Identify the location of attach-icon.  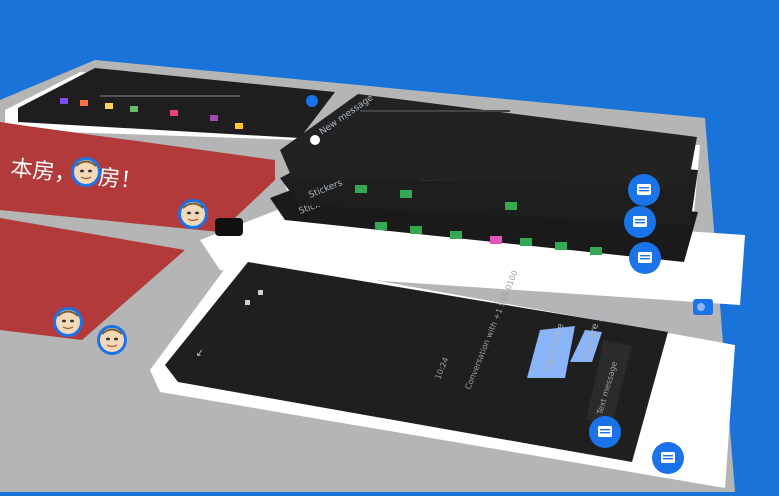
(247, 302).